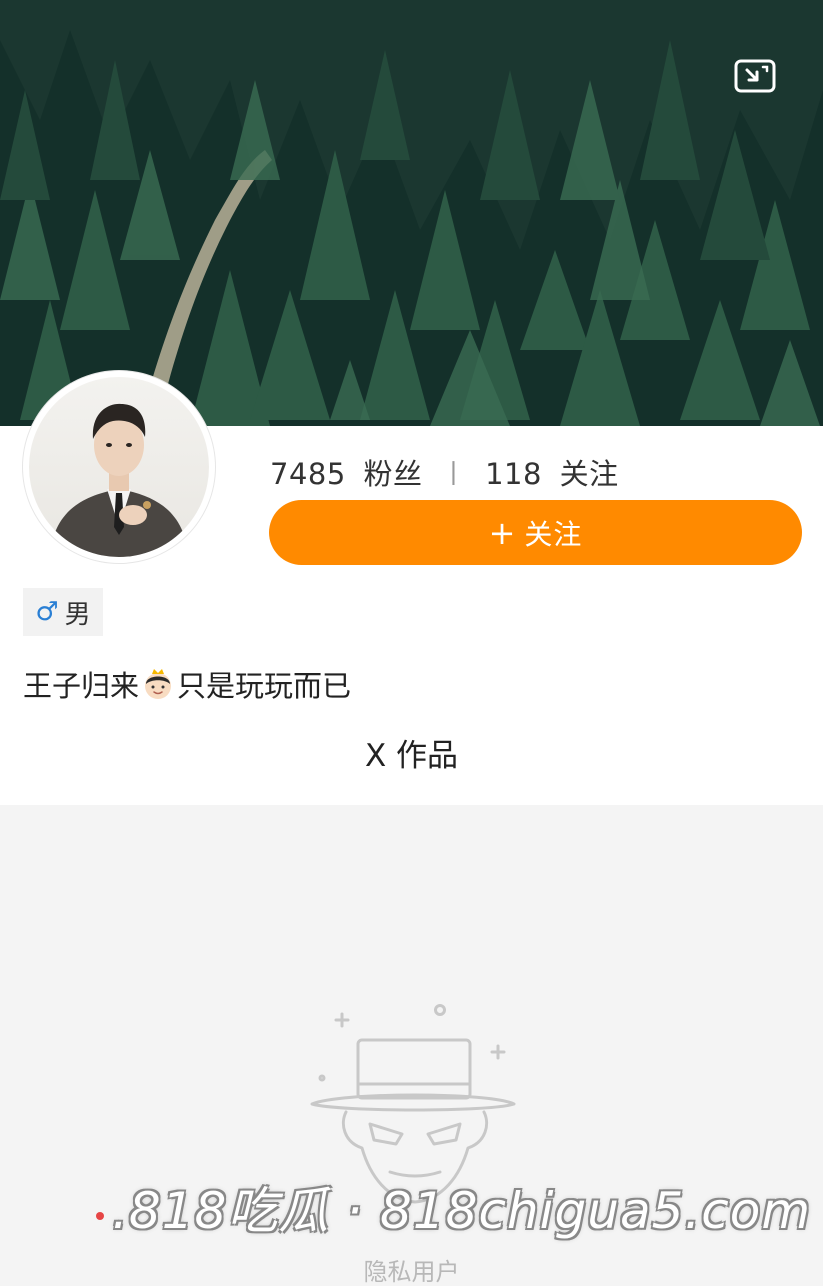 Image resolution: width=823 pixels, height=1286 pixels. I want to click on profile-stats: 7485 粉丝 丨 118 关注, so click(444, 472).